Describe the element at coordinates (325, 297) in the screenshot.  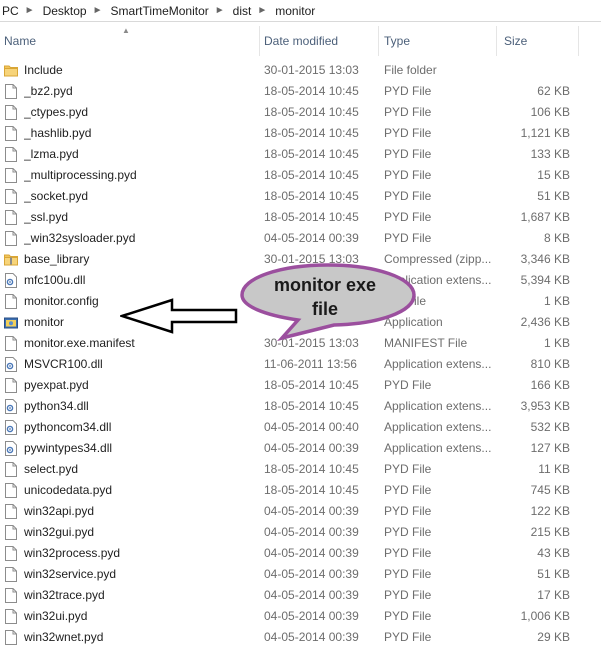
I see `annotation-label: monitor exe file` at that location.